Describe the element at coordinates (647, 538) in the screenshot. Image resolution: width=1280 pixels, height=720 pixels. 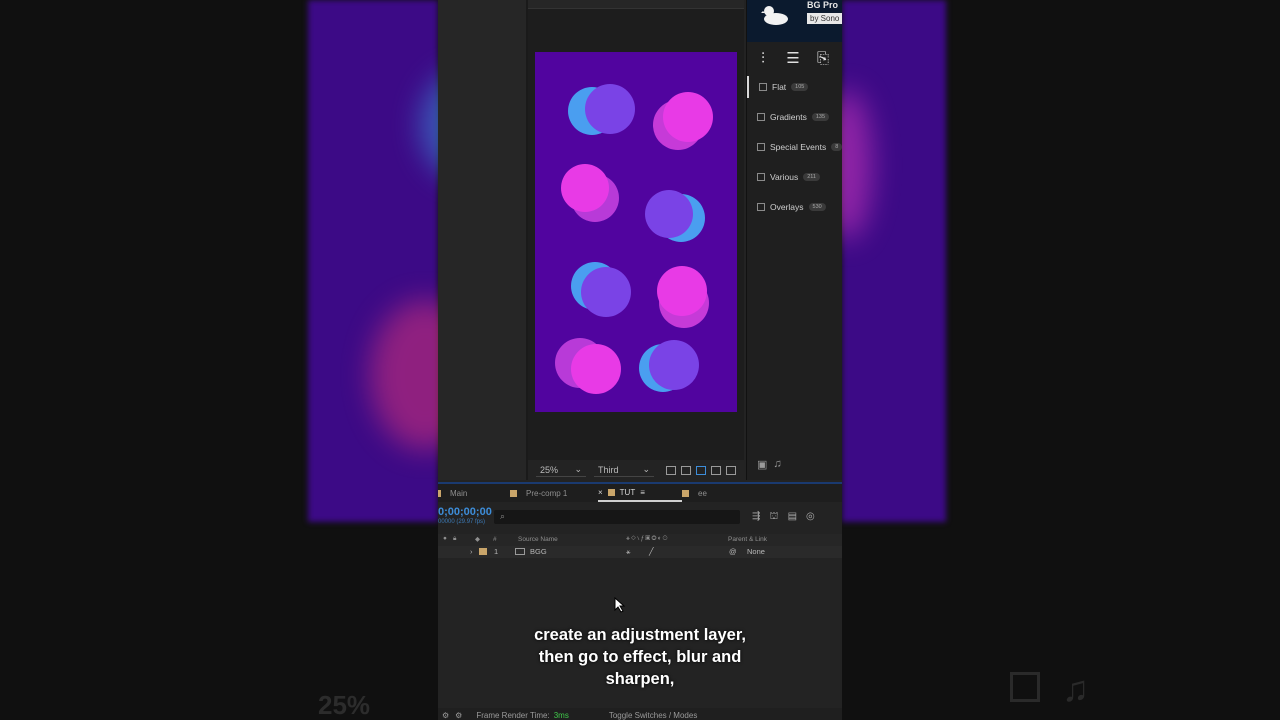
I see `switches-icon: ⚹◇∖ƒ▣◎◐⊙` at that location.